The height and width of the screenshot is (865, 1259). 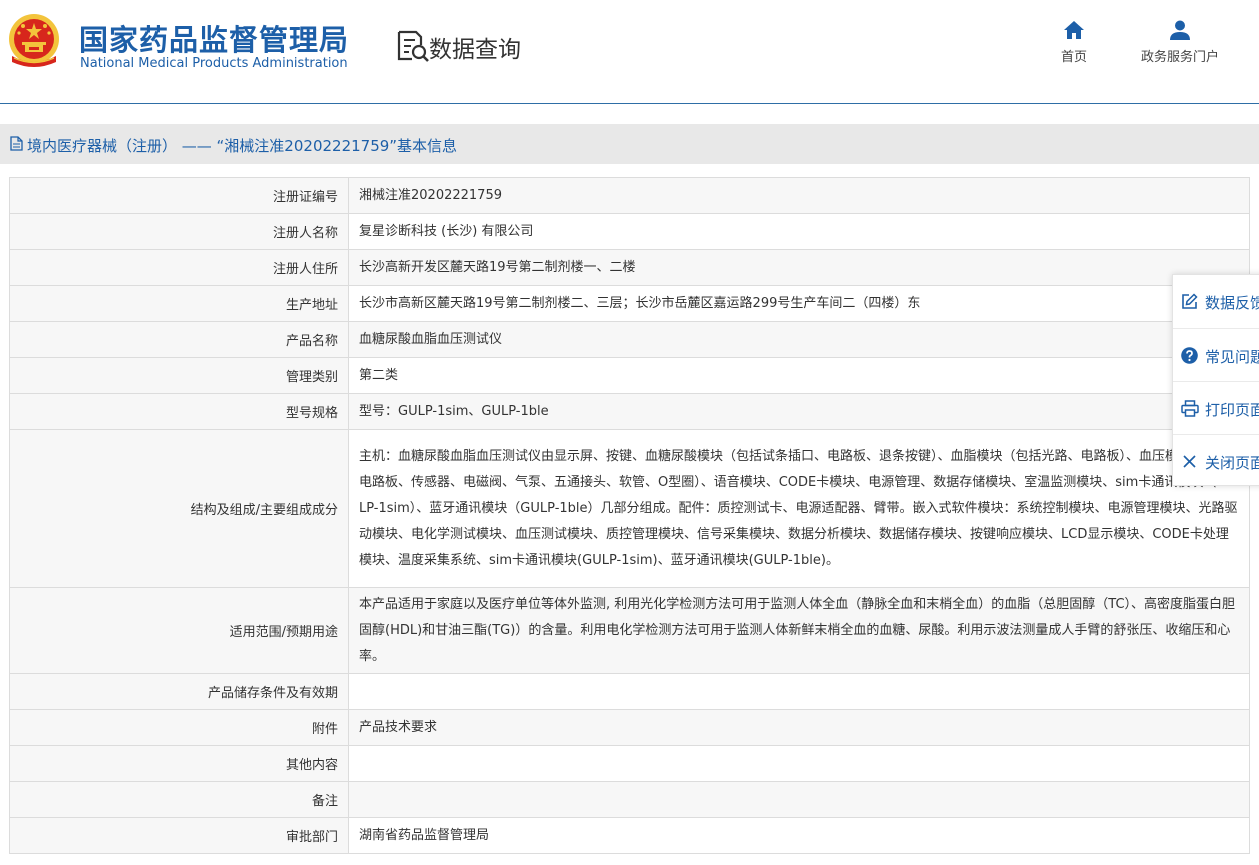 I want to click on table-row: 附件 产品技术要求, so click(x=629, y=727).